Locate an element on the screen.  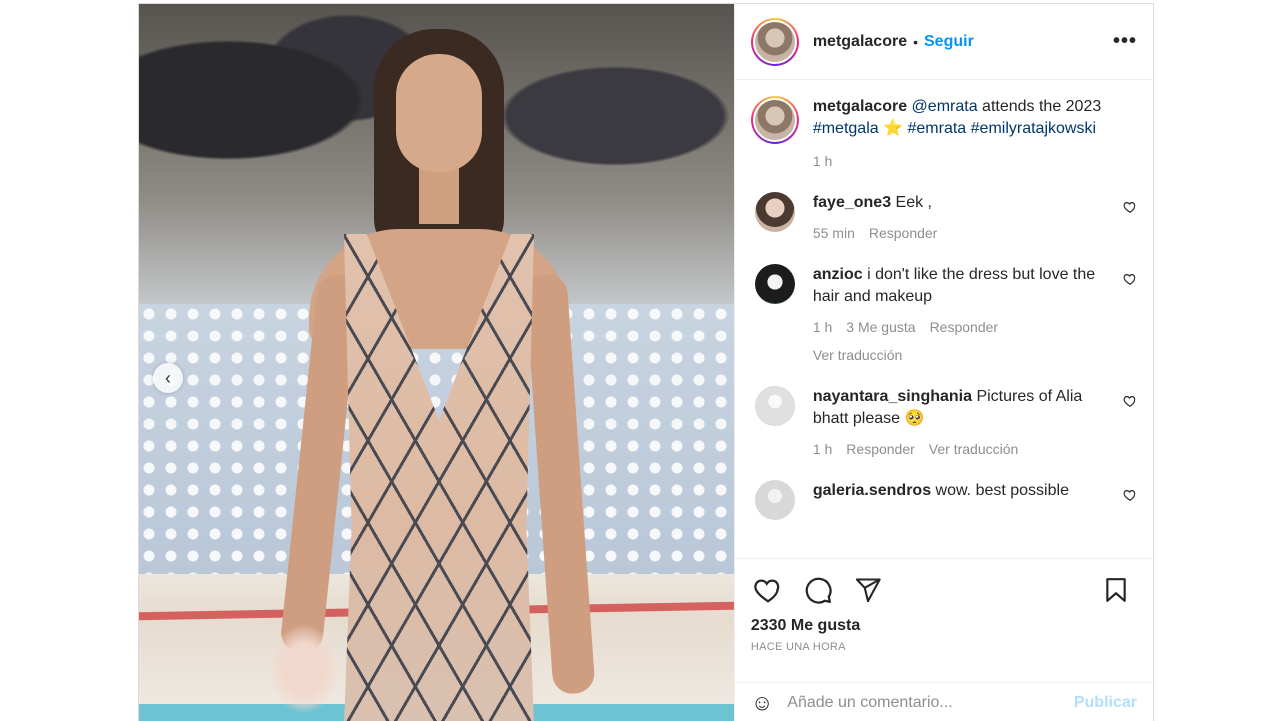
hashtag-emrata: #emrata is located at coordinates (936, 128).